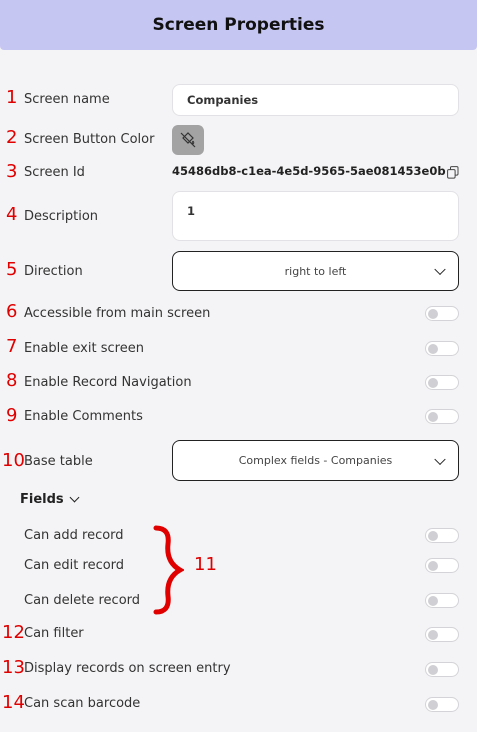 The image size is (477, 732). I want to click on base-table-label: Base table, so click(58, 461).